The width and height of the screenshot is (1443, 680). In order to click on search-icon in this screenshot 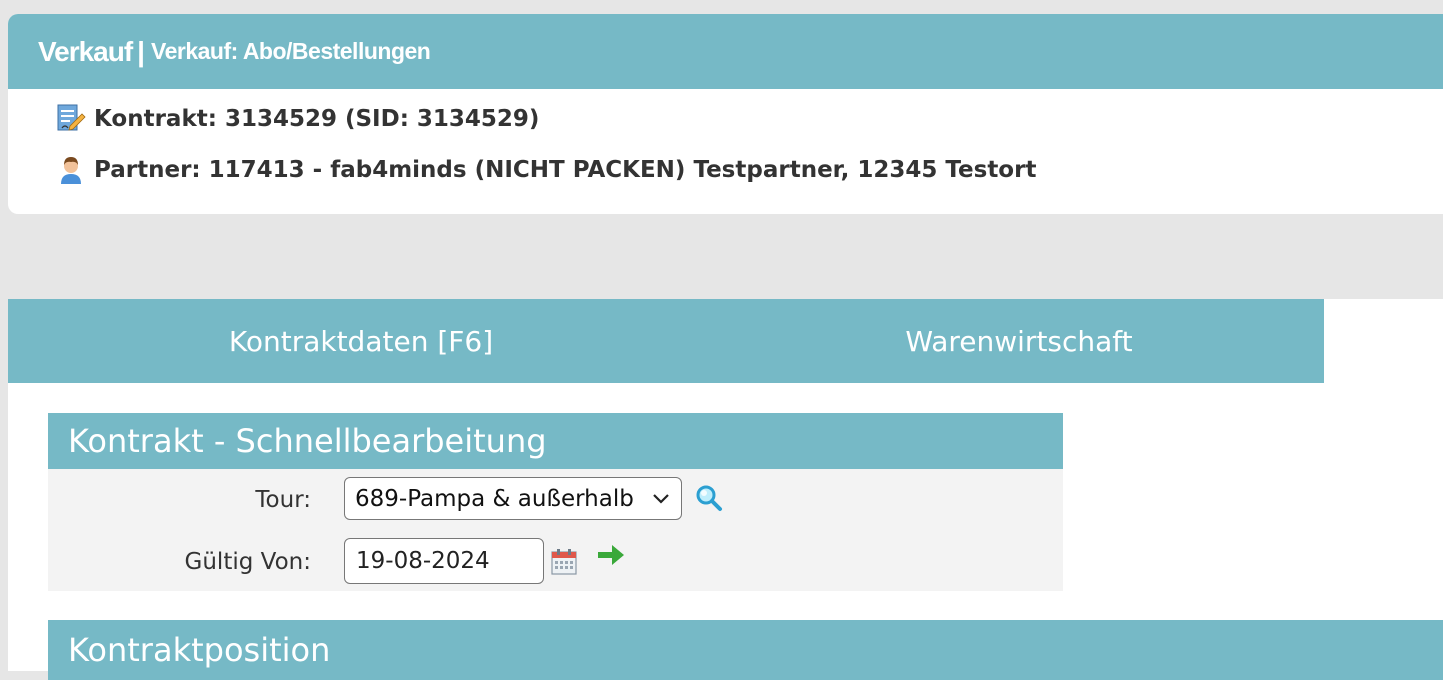, I will do `click(709, 500)`.